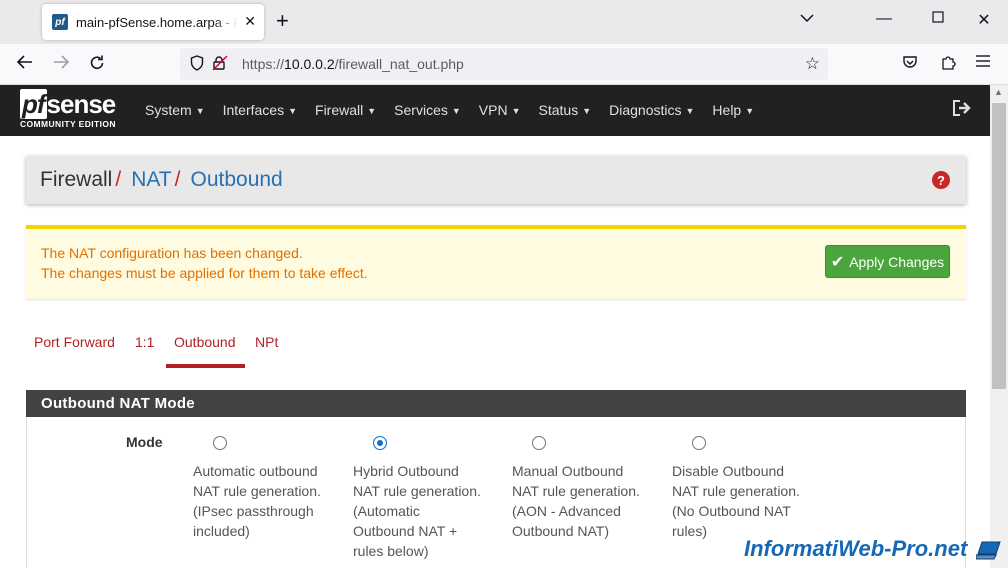 The width and height of the screenshot is (1008, 568). Describe the element at coordinates (989, 551) in the screenshot. I see `laptop-logo-icon` at that location.